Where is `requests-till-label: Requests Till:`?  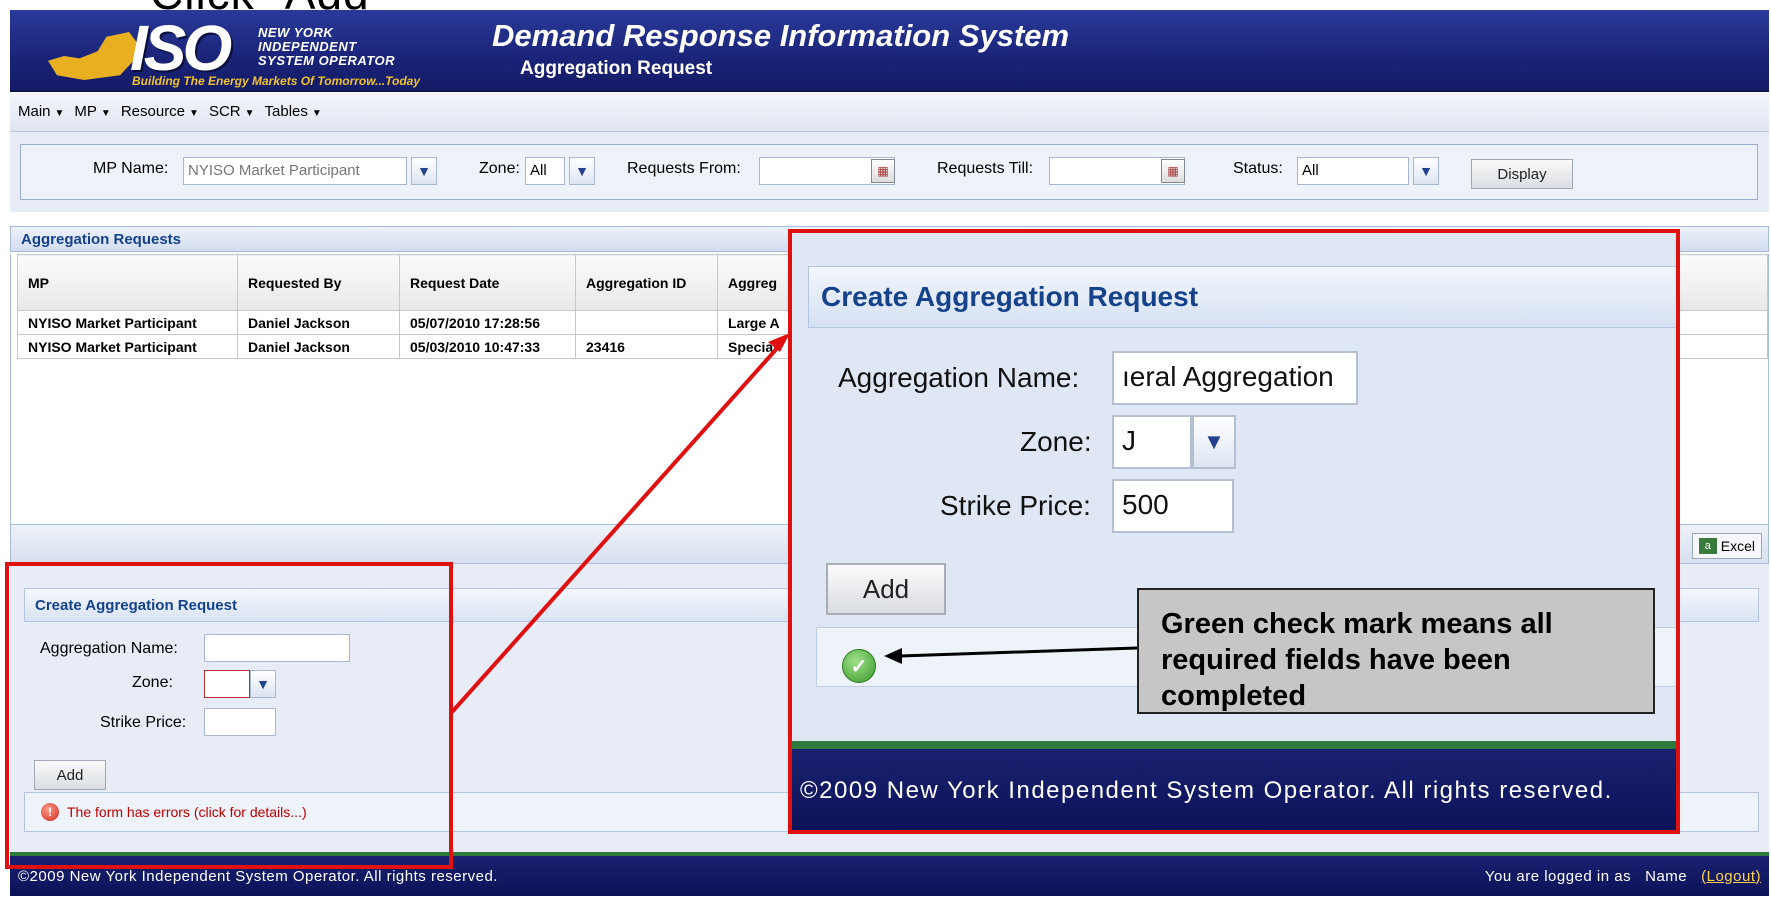
requests-till-label: Requests Till: is located at coordinates (985, 168).